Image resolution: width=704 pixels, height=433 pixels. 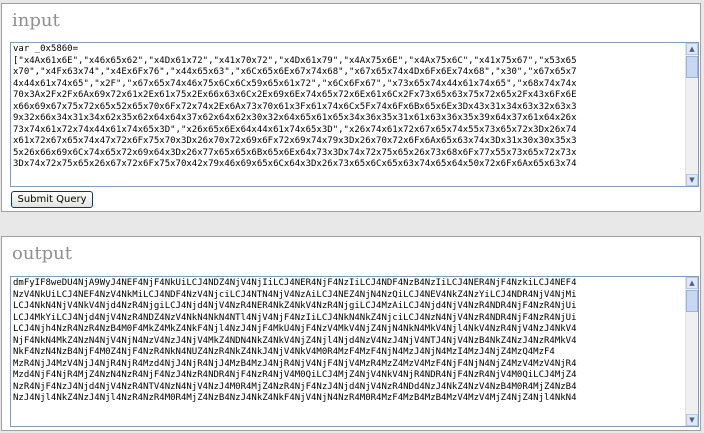 What do you see at coordinates (691, 114) in the screenshot?
I see `input-scrollbar: ▲ ▼` at bounding box center [691, 114].